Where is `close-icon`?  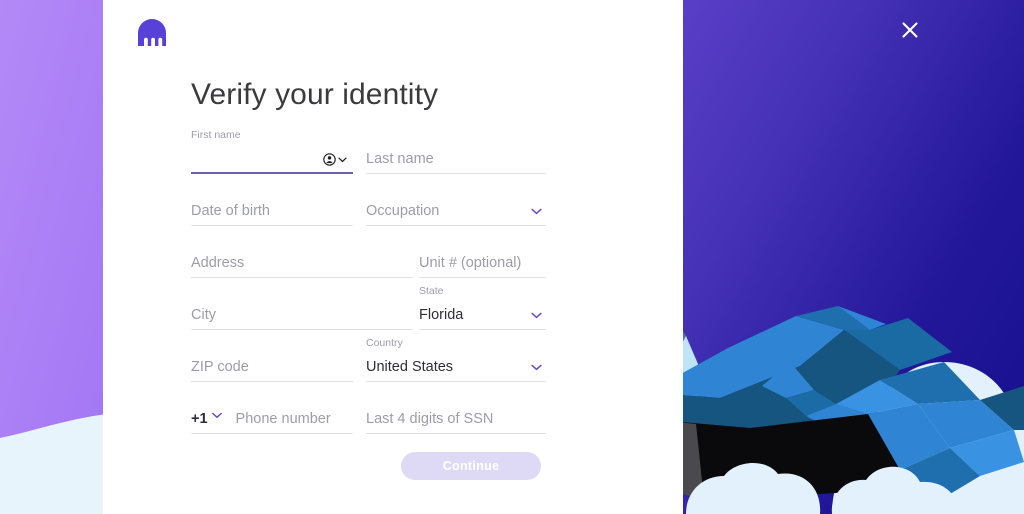 close-icon is located at coordinates (910, 30).